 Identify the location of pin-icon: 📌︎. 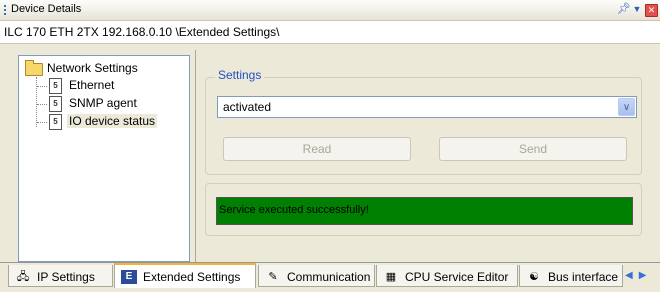
(624, 9).